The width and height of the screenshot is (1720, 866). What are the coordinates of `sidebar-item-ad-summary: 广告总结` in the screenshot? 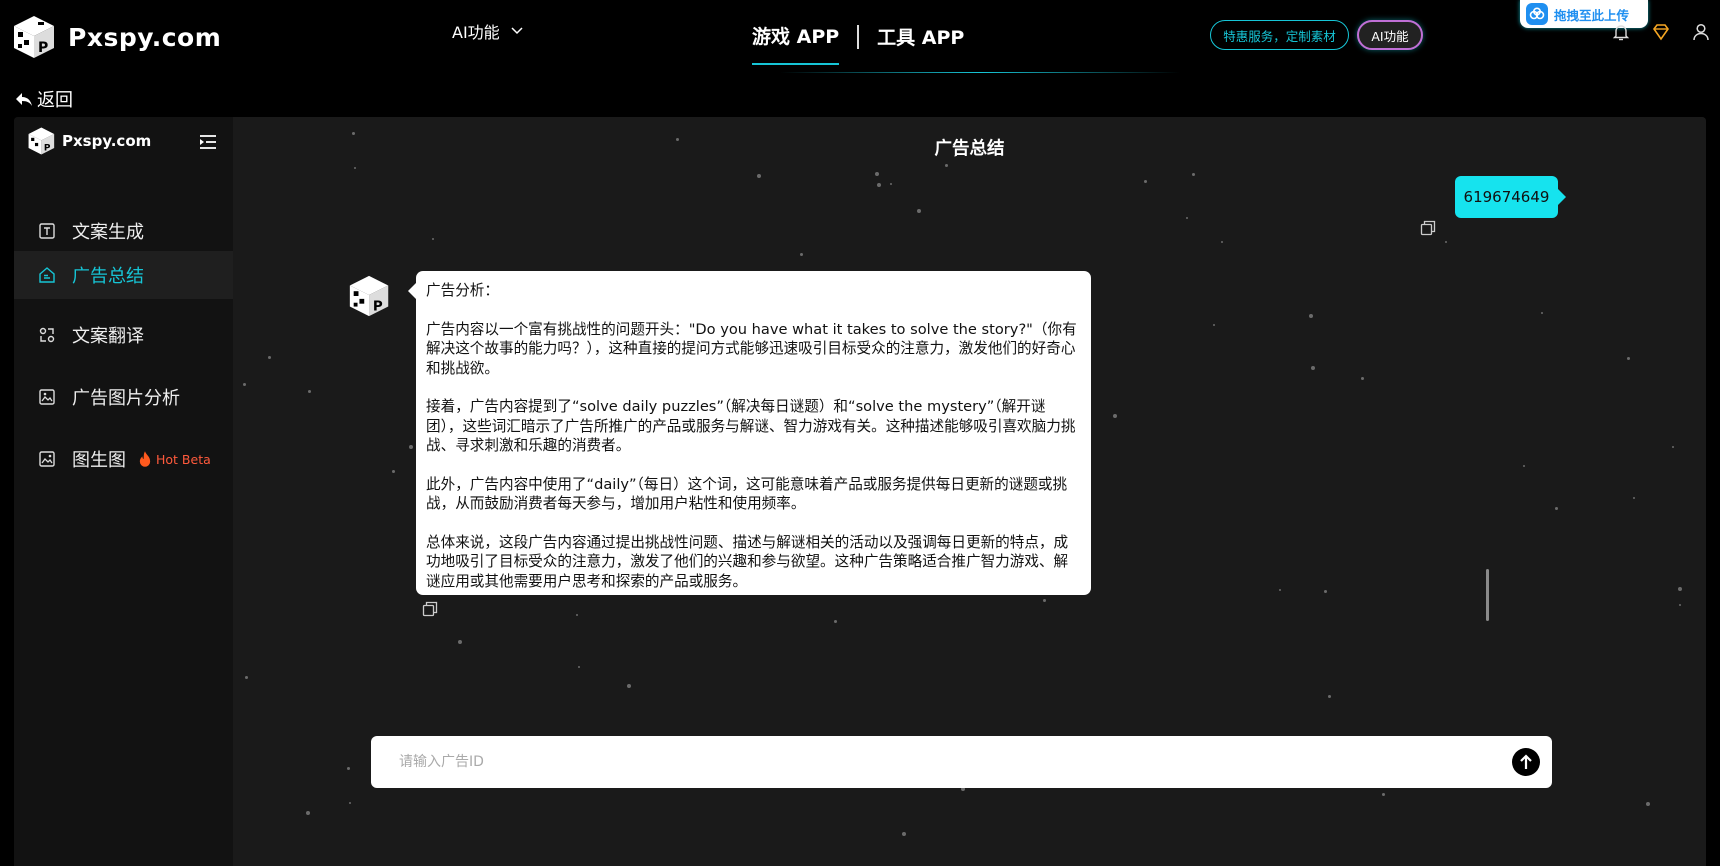 It's located at (123, 275).